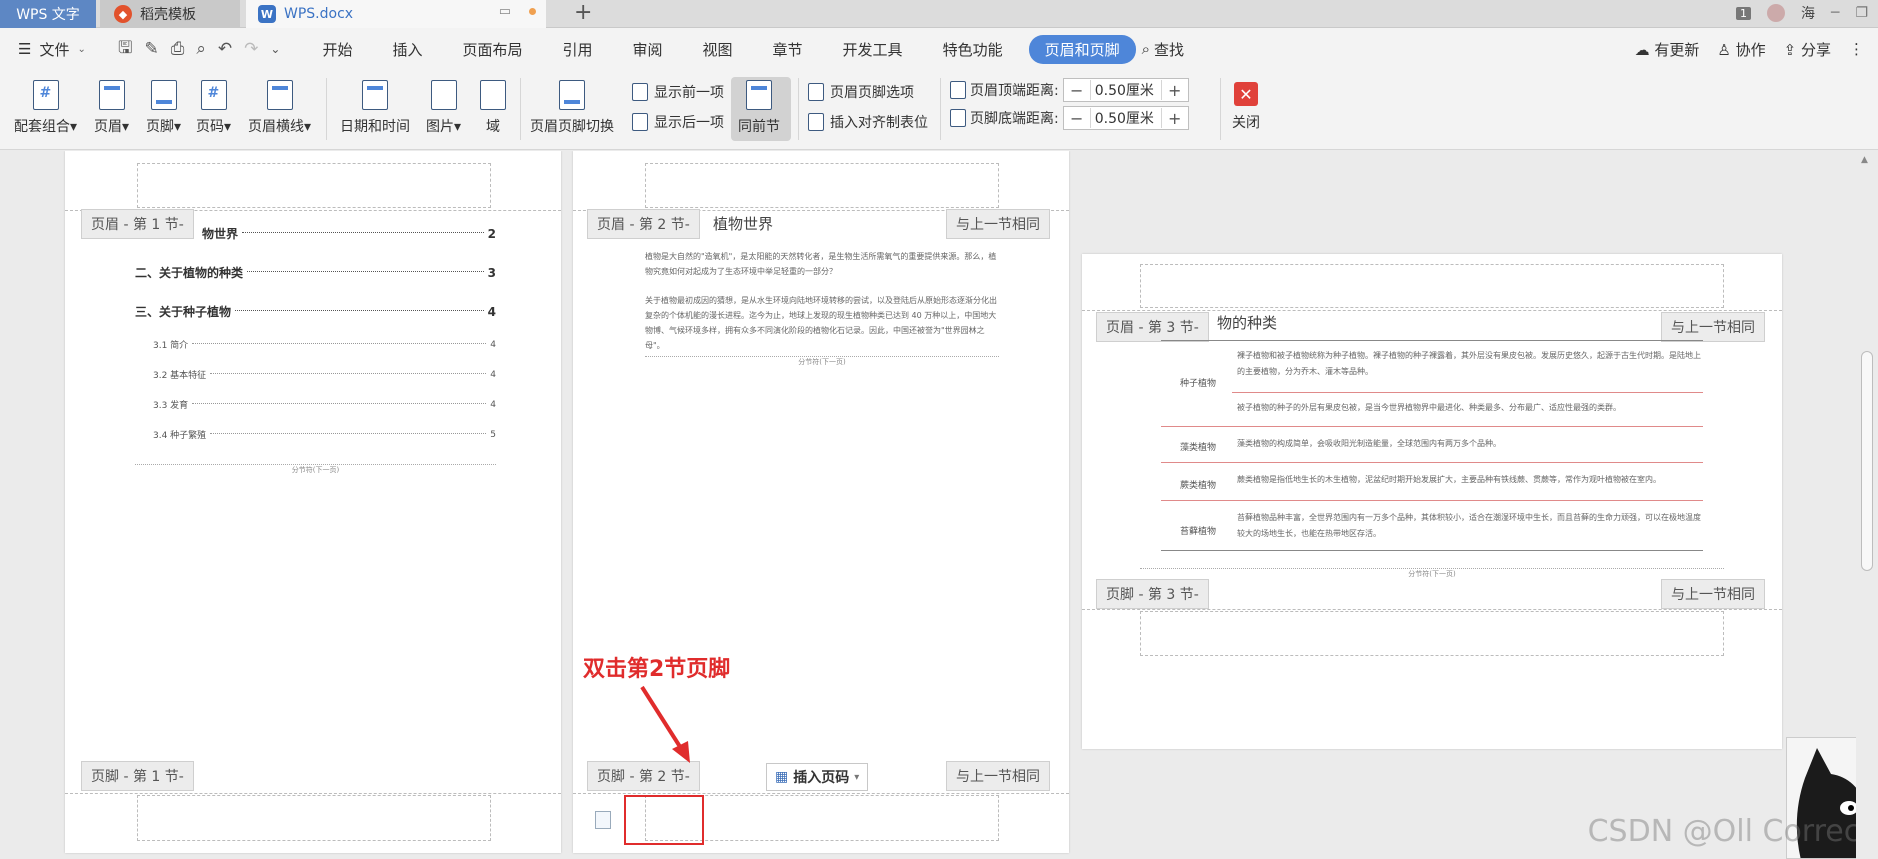 Image resolution: width=1878 pixels, height=859 pixels. Describe the element at coordinates (788, 49) in the screenshot. I see `menu-section: 章节` at that location.